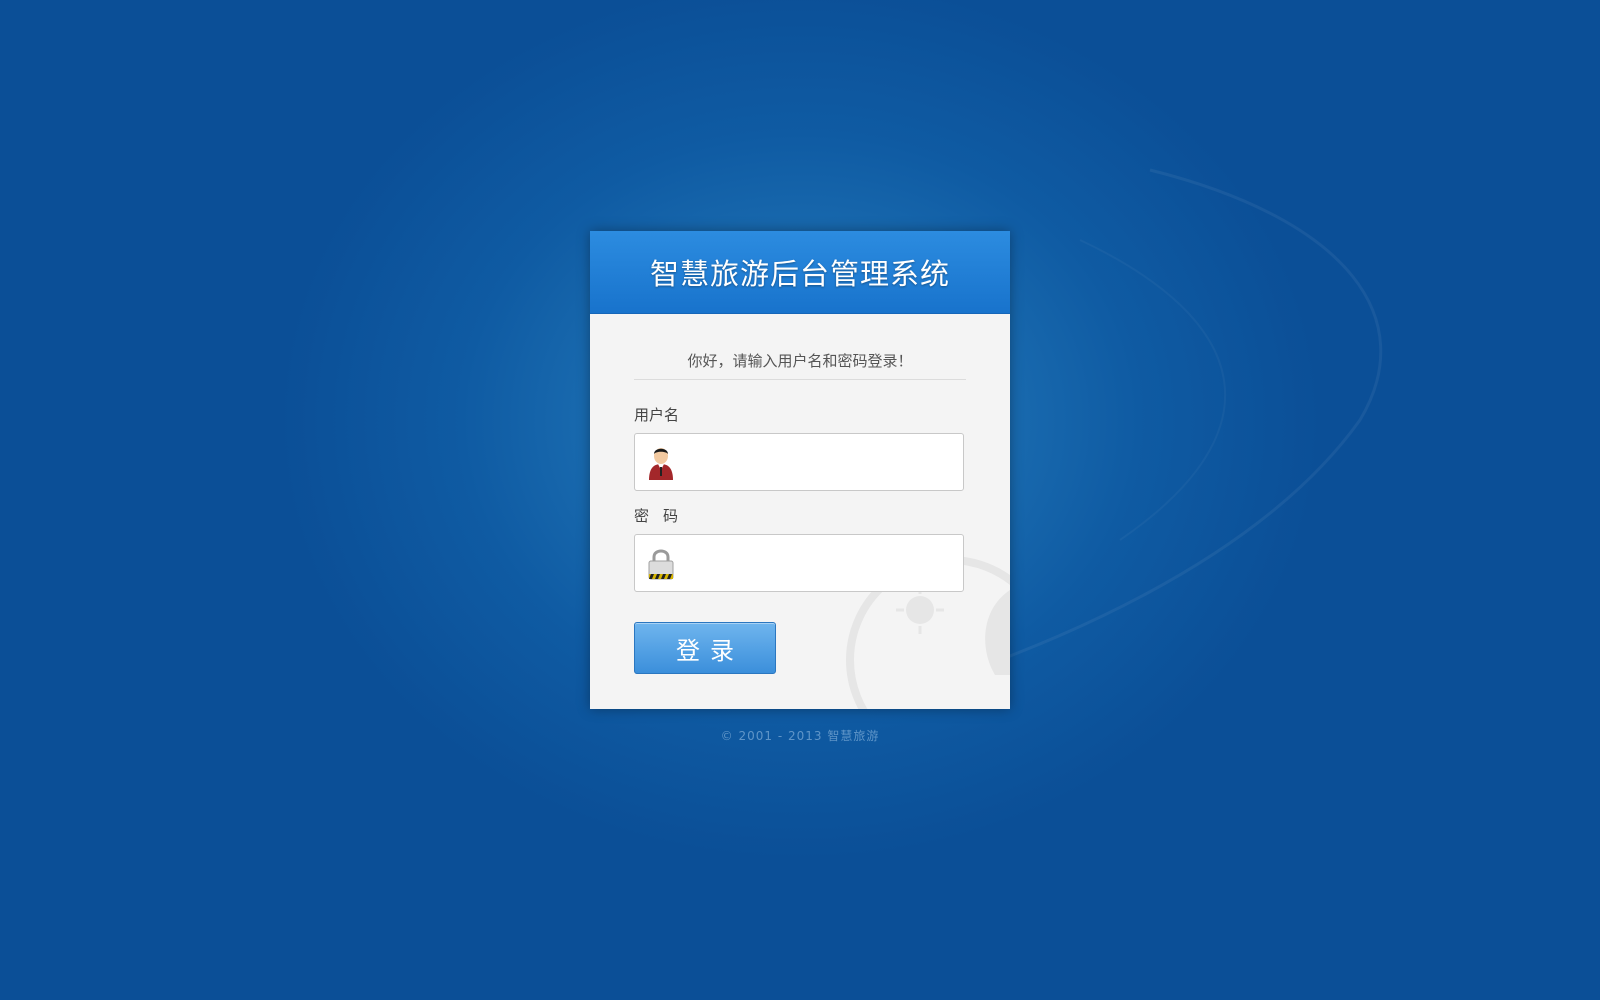 The width and height of the screenshot is (1600, 1000). Describe the element at coordinates (824, 564) in the screenshot. I see `password-input` at that location.